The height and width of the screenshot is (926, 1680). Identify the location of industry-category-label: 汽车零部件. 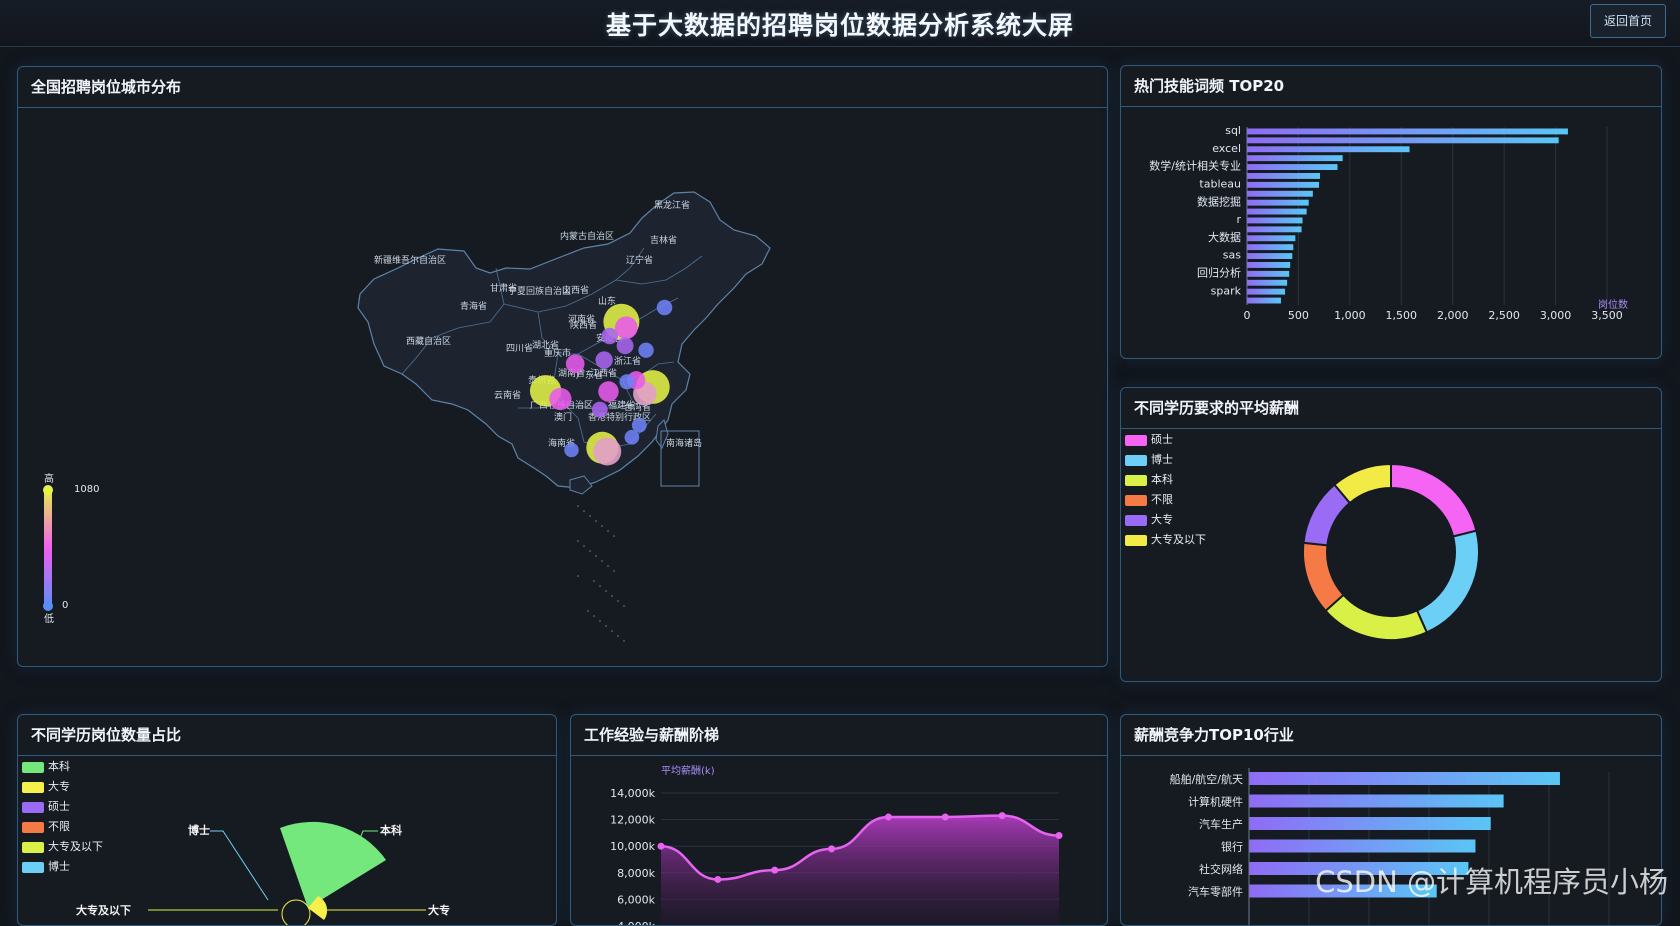
(1215, 892).